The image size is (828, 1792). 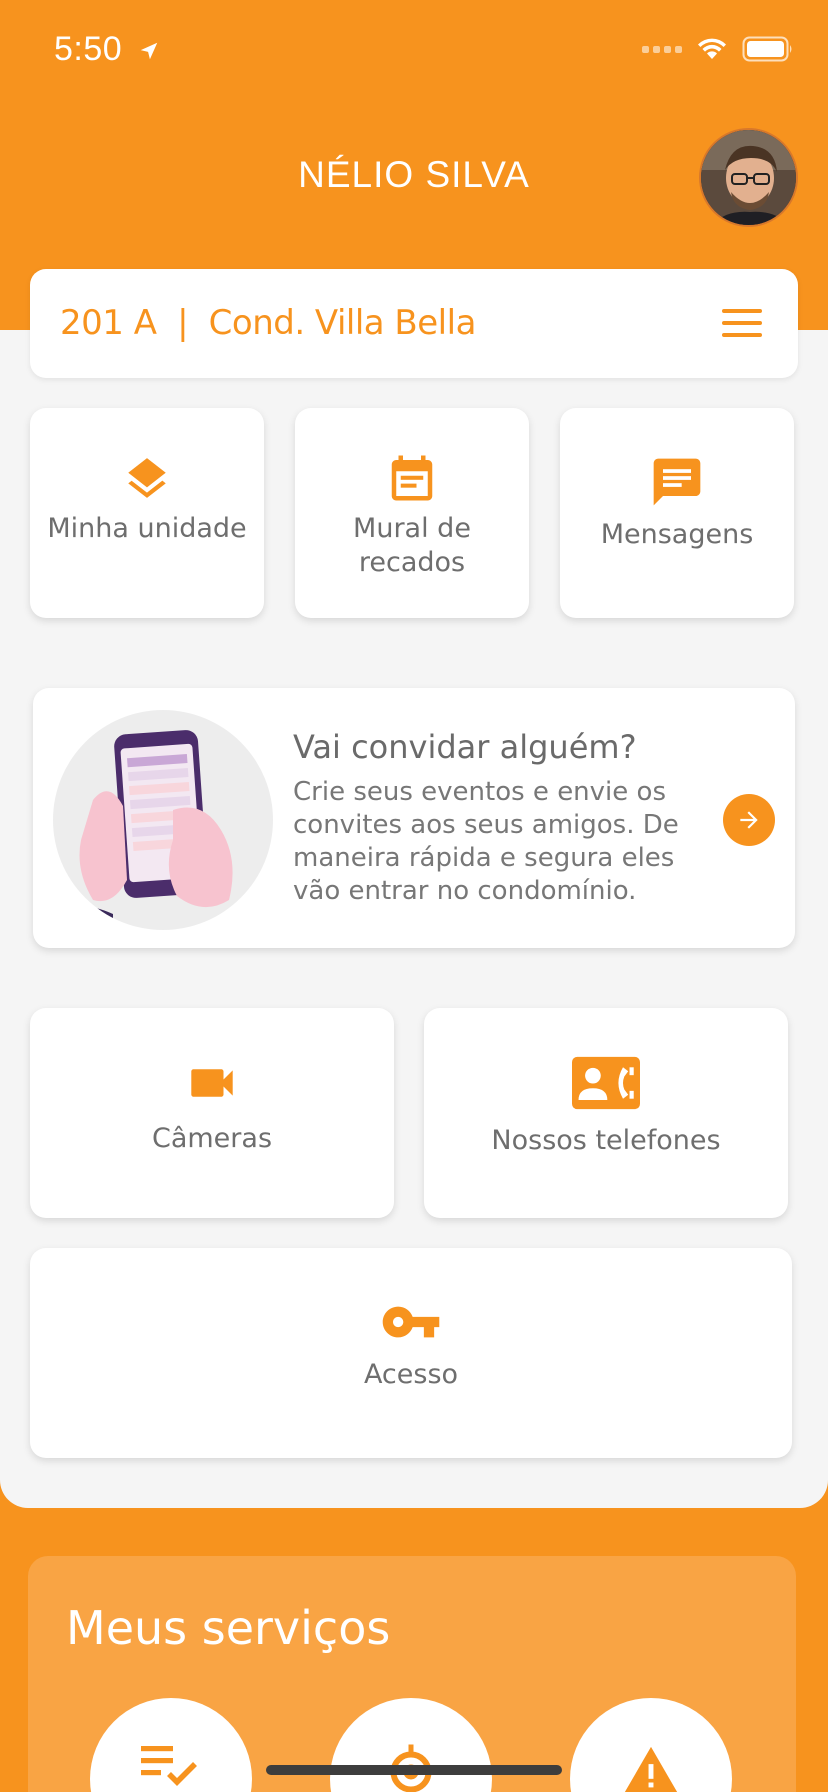 I want to click on arrow-right-icon, so click(x=749, y=820).